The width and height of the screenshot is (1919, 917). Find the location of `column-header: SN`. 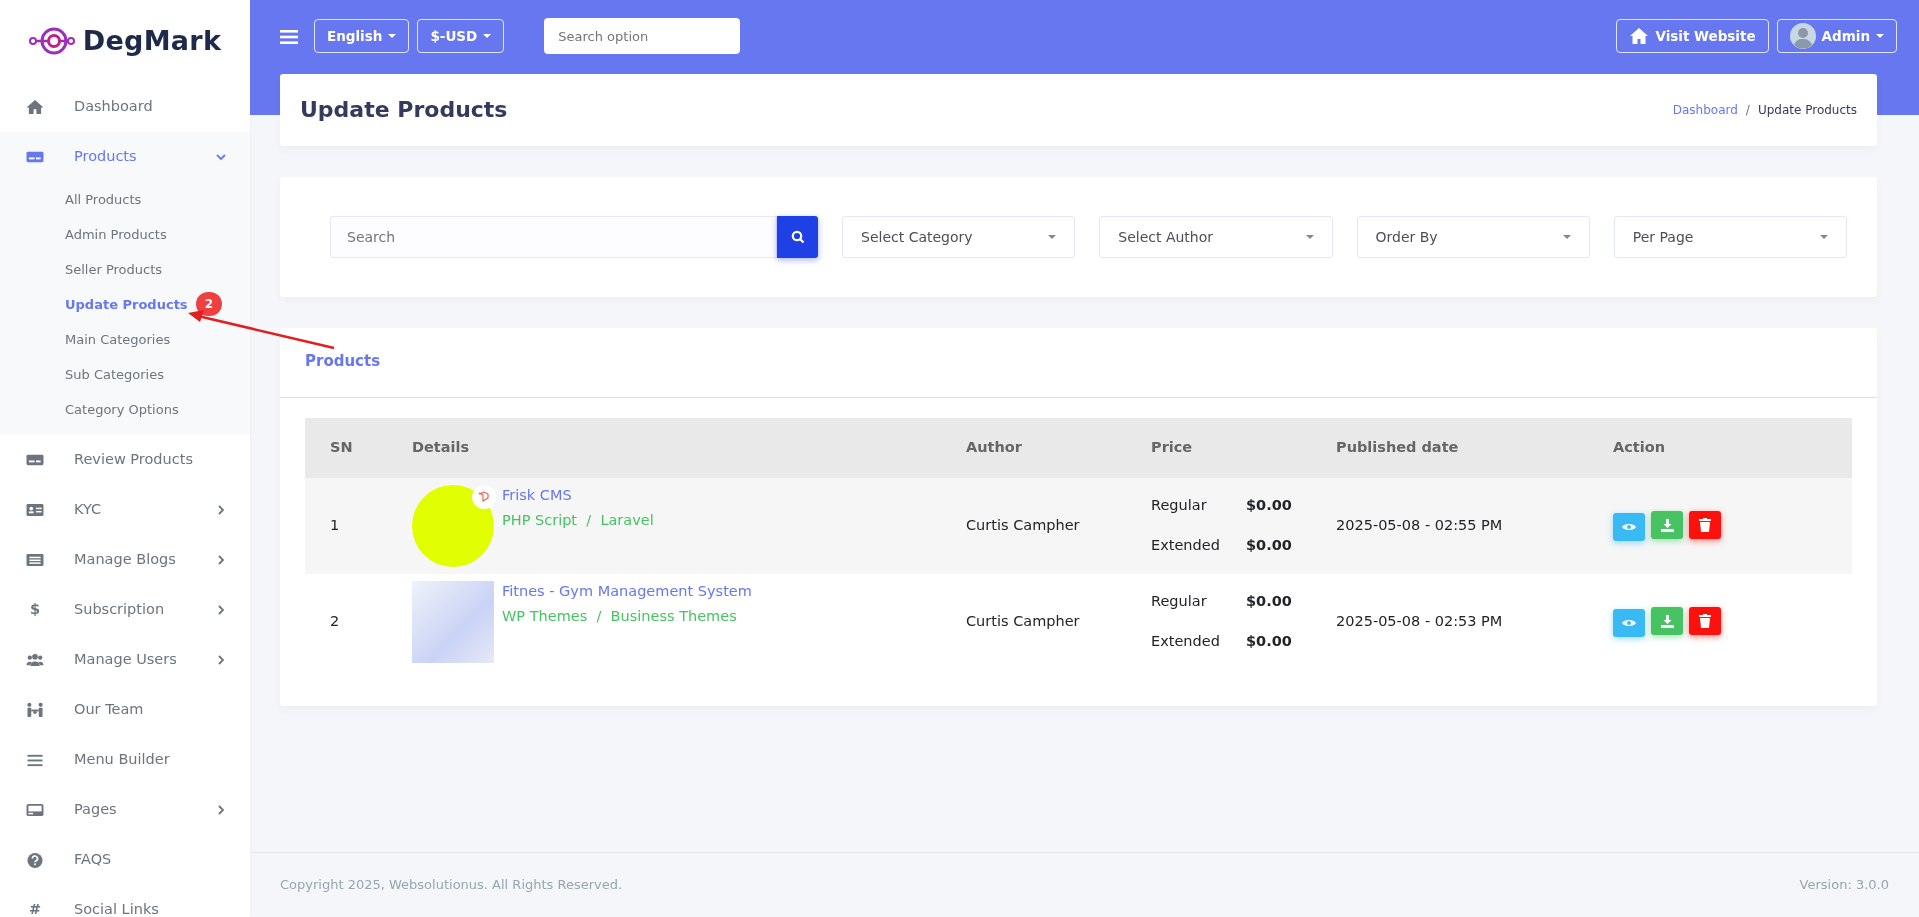

column-header: SN is located at coordinates (346, 447).